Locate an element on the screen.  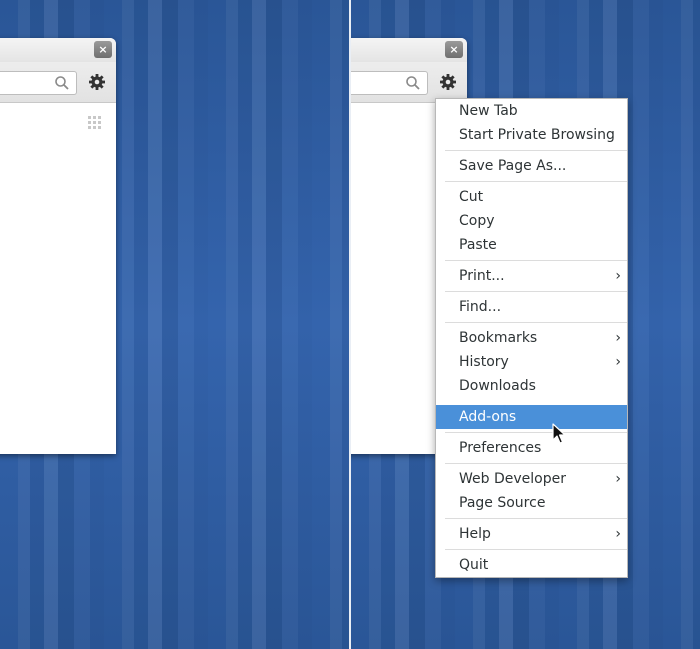
menu-item-label: Copy is located at coordinates (477, 221).